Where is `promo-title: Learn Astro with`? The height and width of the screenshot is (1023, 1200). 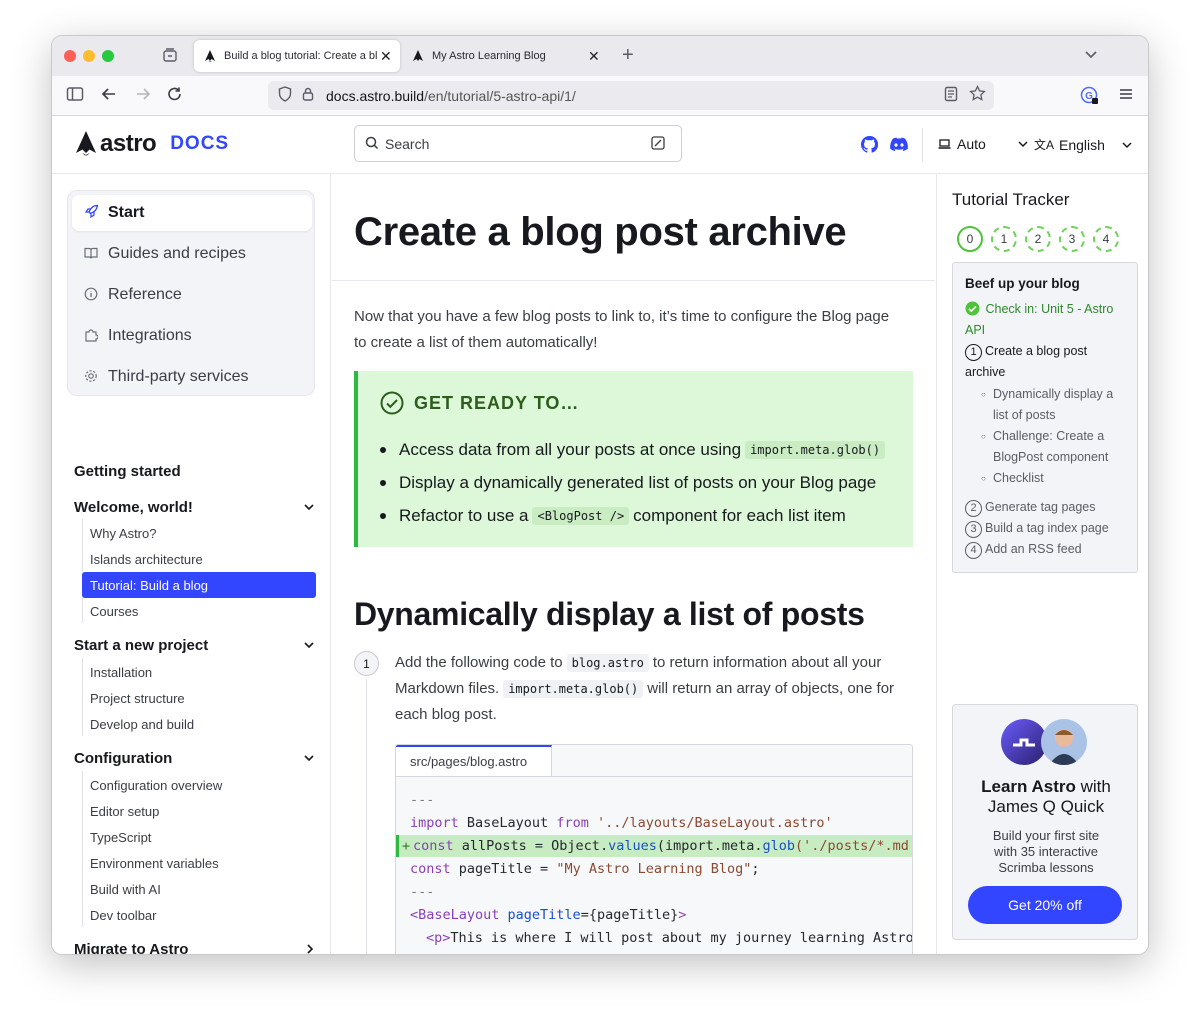 promo-title: Learn Astro with is located at coordinates (1046, 787).